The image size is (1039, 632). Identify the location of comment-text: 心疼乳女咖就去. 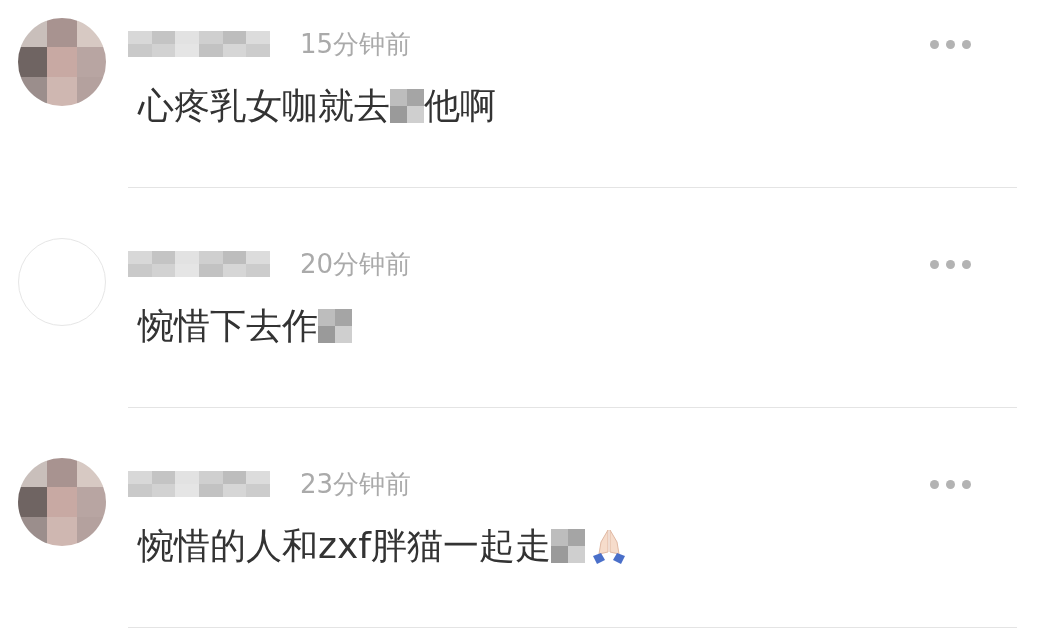
(264, 105).